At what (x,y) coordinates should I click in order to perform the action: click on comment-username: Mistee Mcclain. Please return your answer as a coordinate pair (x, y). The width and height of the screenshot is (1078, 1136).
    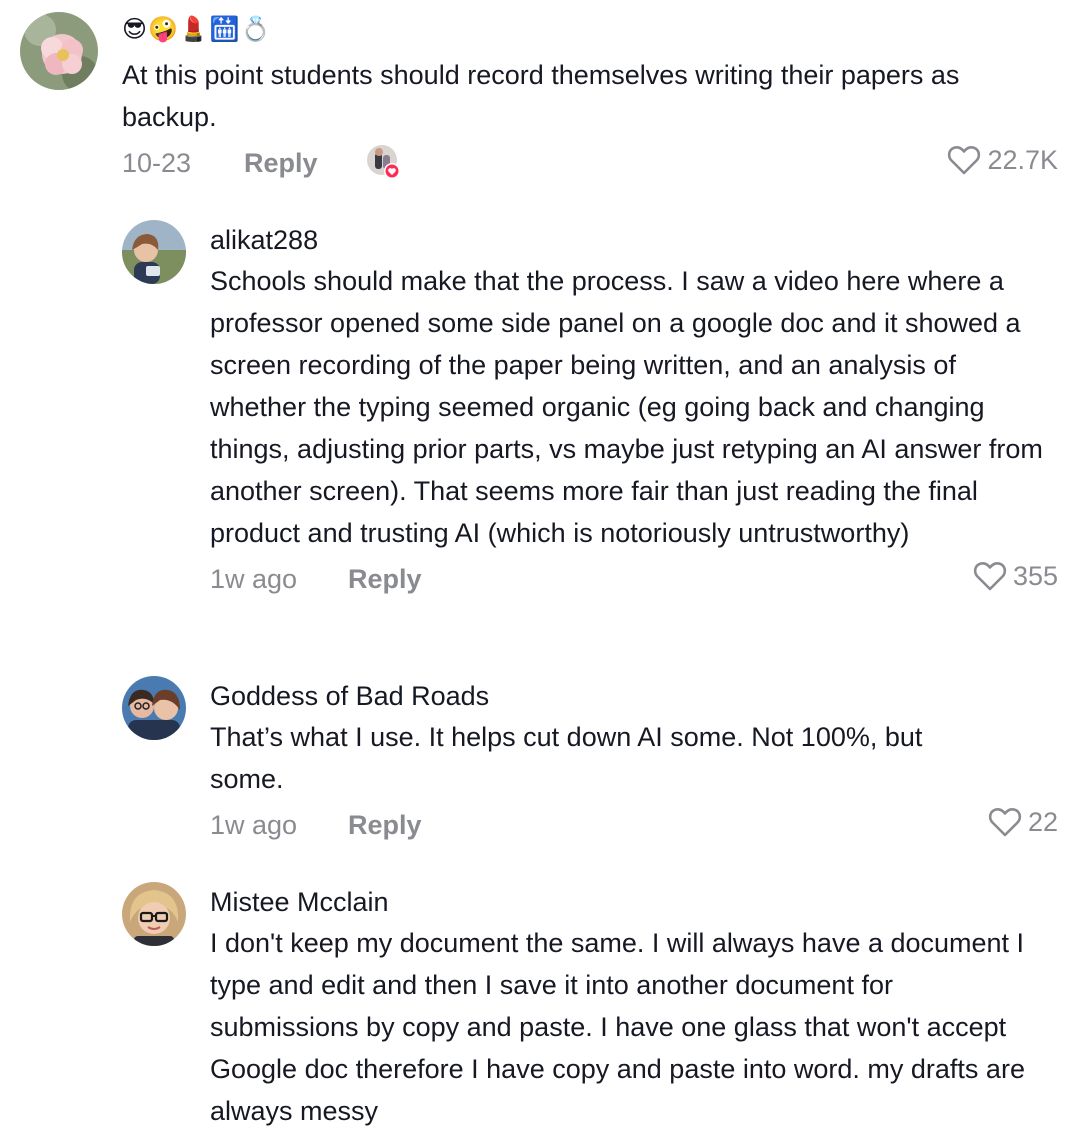
    Looking at the image, I should click on (634, 902).